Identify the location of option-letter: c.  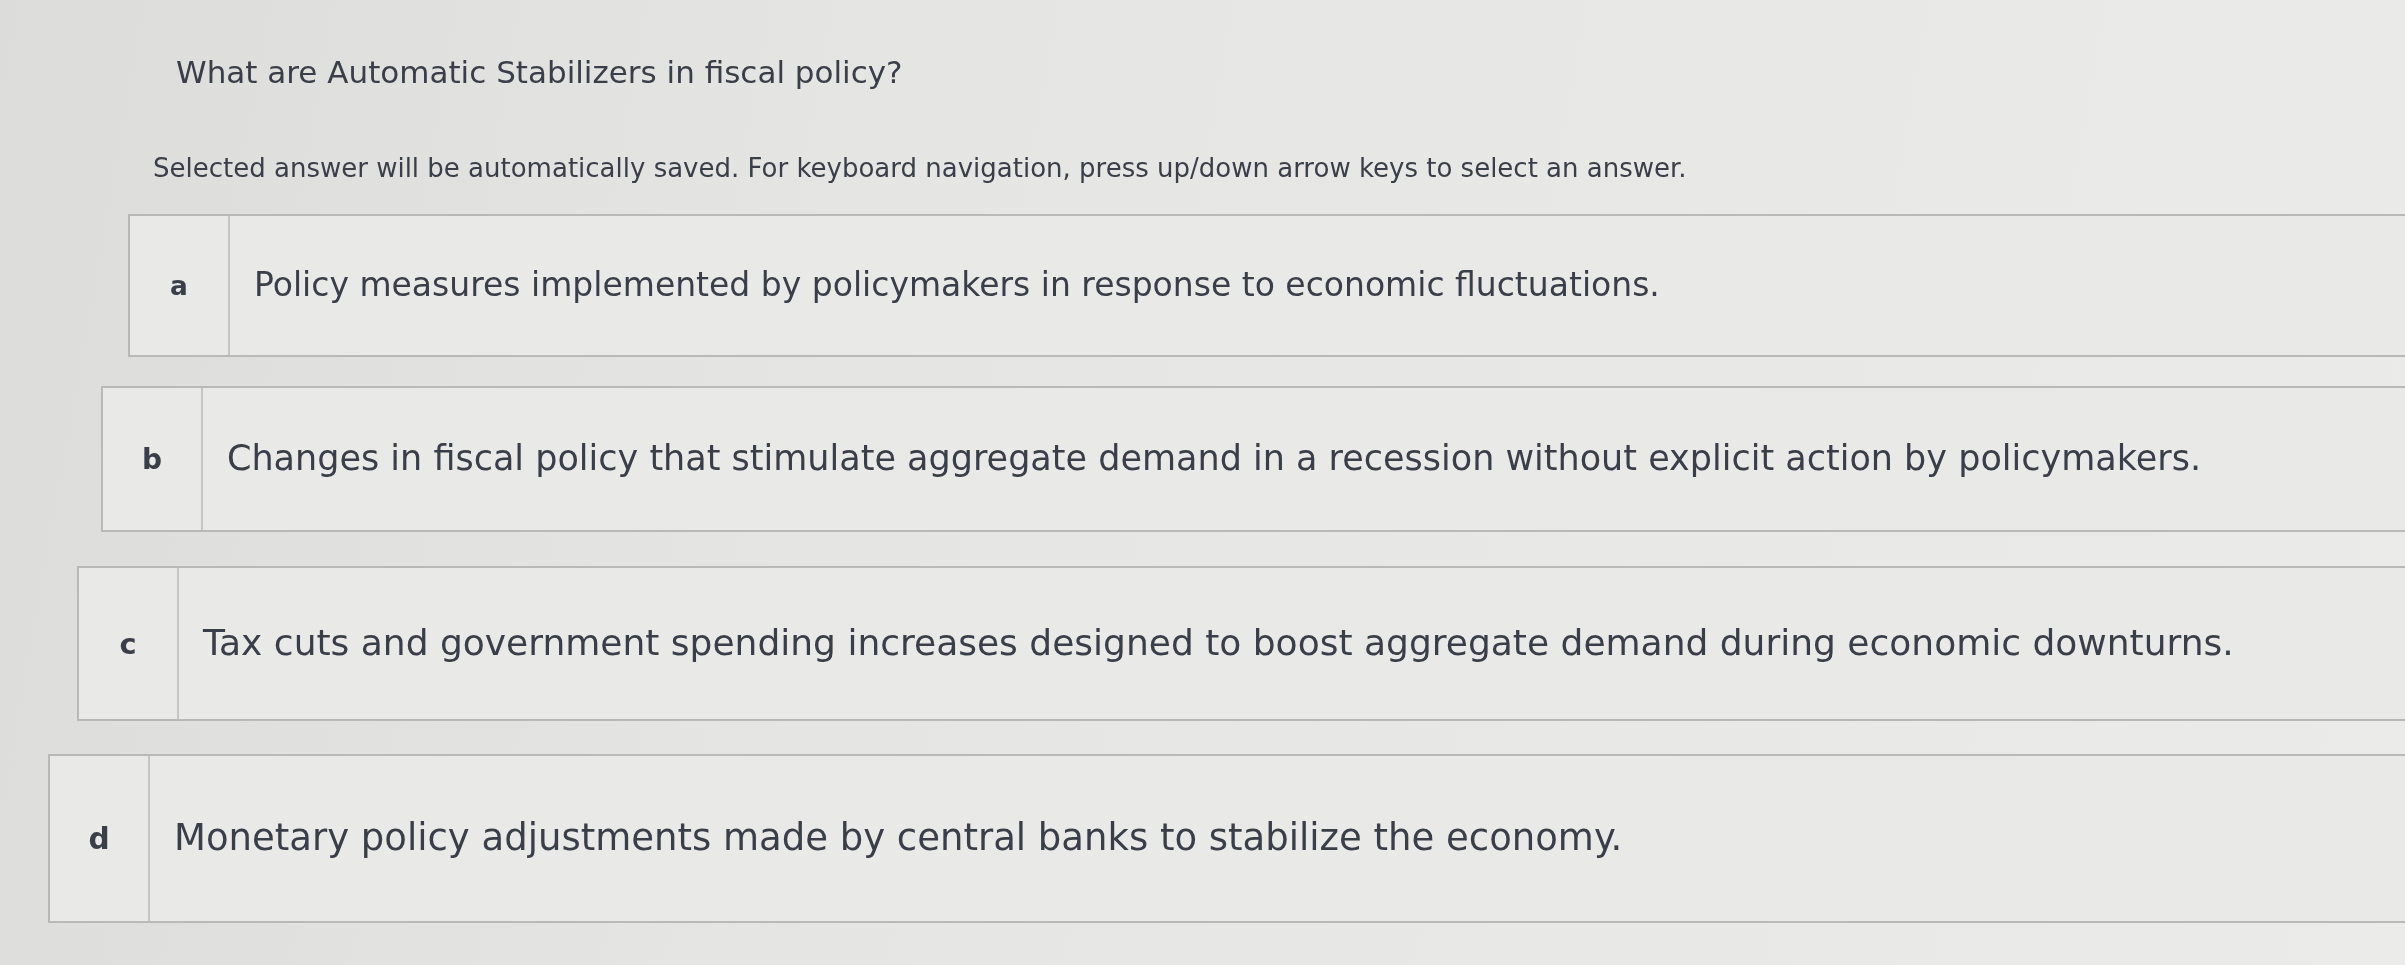
(129, 643).